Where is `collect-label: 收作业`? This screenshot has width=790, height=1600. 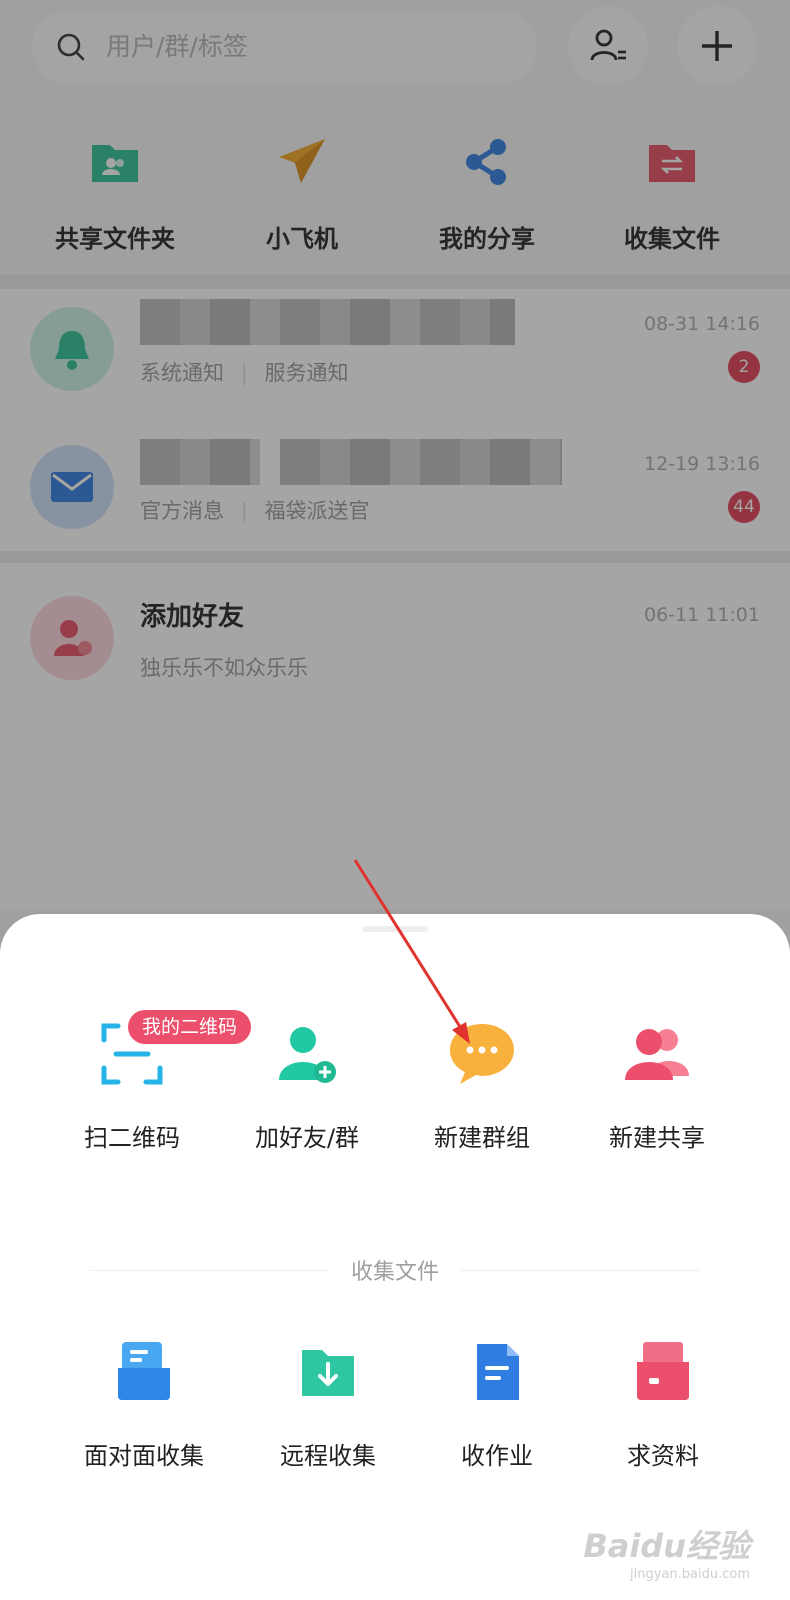 collect-label: 收作业 is located at coordinates (497, 1456).